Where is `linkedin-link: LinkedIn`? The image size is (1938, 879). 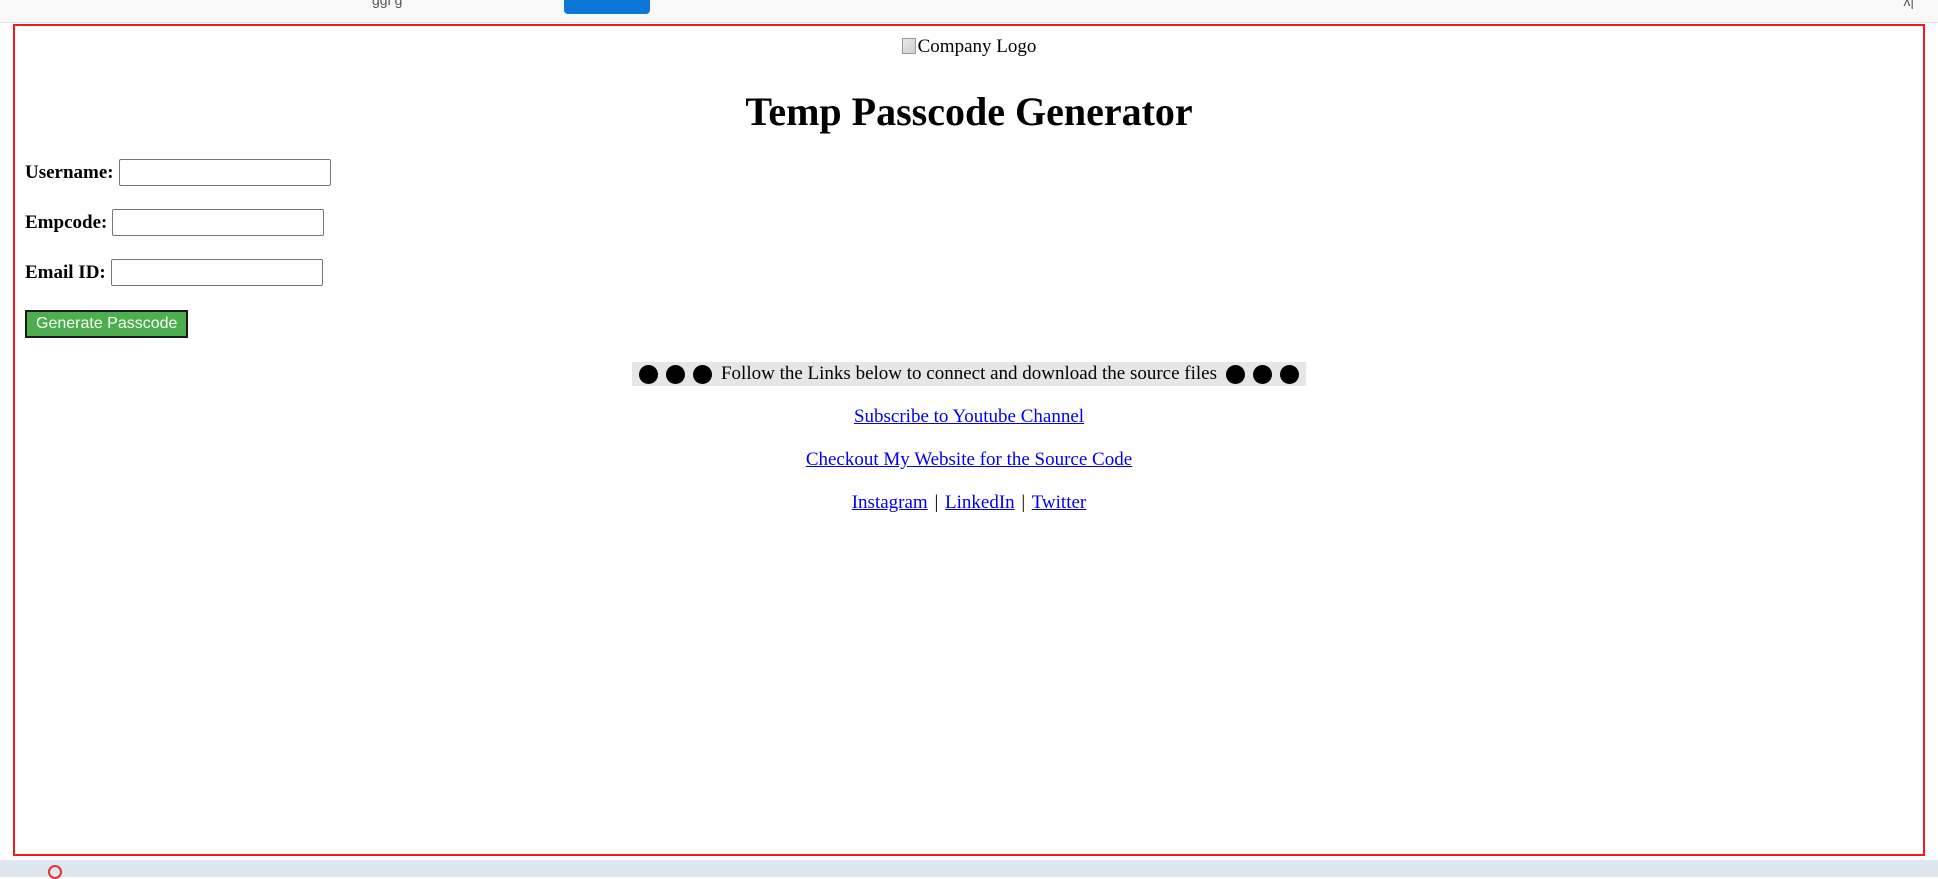 linkedin-link: LinkedIn is located at coordinates (980, 502).